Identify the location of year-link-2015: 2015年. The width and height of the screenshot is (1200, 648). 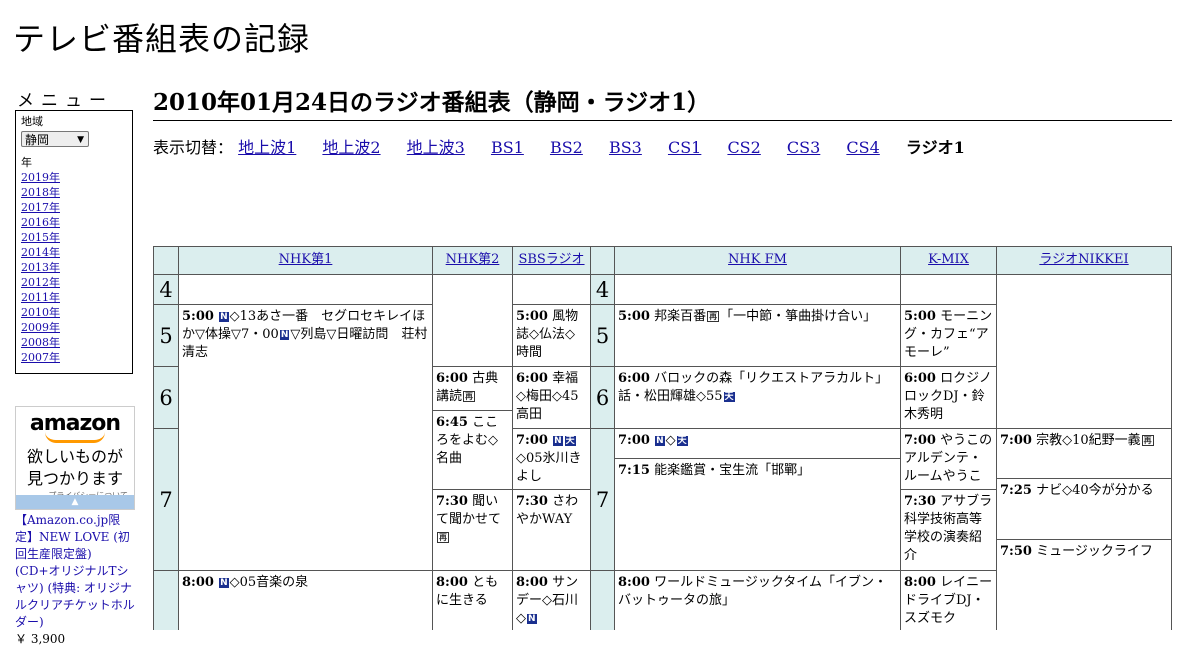
(74, 237).